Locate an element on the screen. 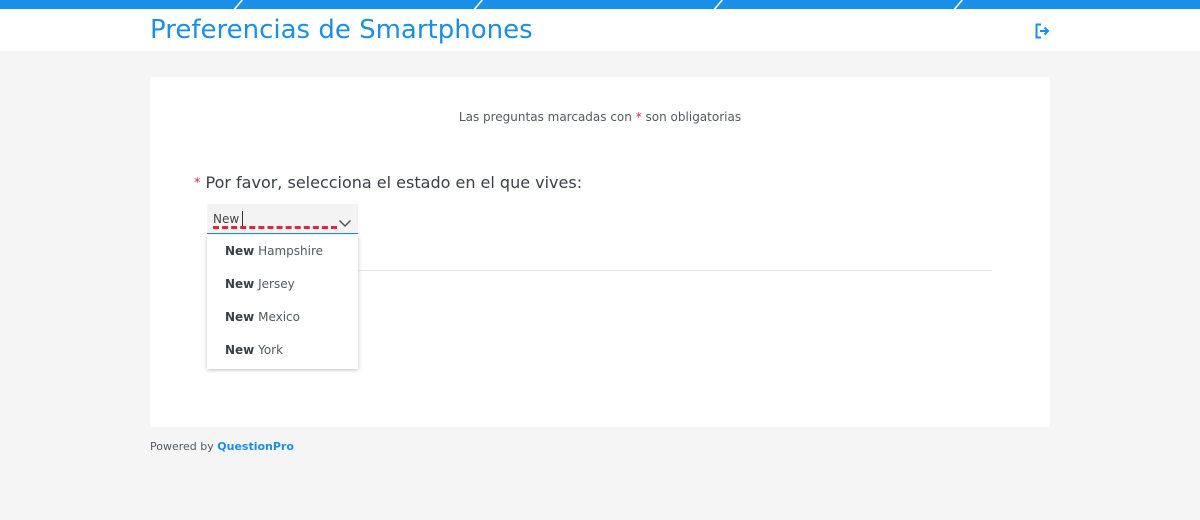 This screenshot has width=1200, height=520. state-combobox: New is located at coordinates (282, 219).